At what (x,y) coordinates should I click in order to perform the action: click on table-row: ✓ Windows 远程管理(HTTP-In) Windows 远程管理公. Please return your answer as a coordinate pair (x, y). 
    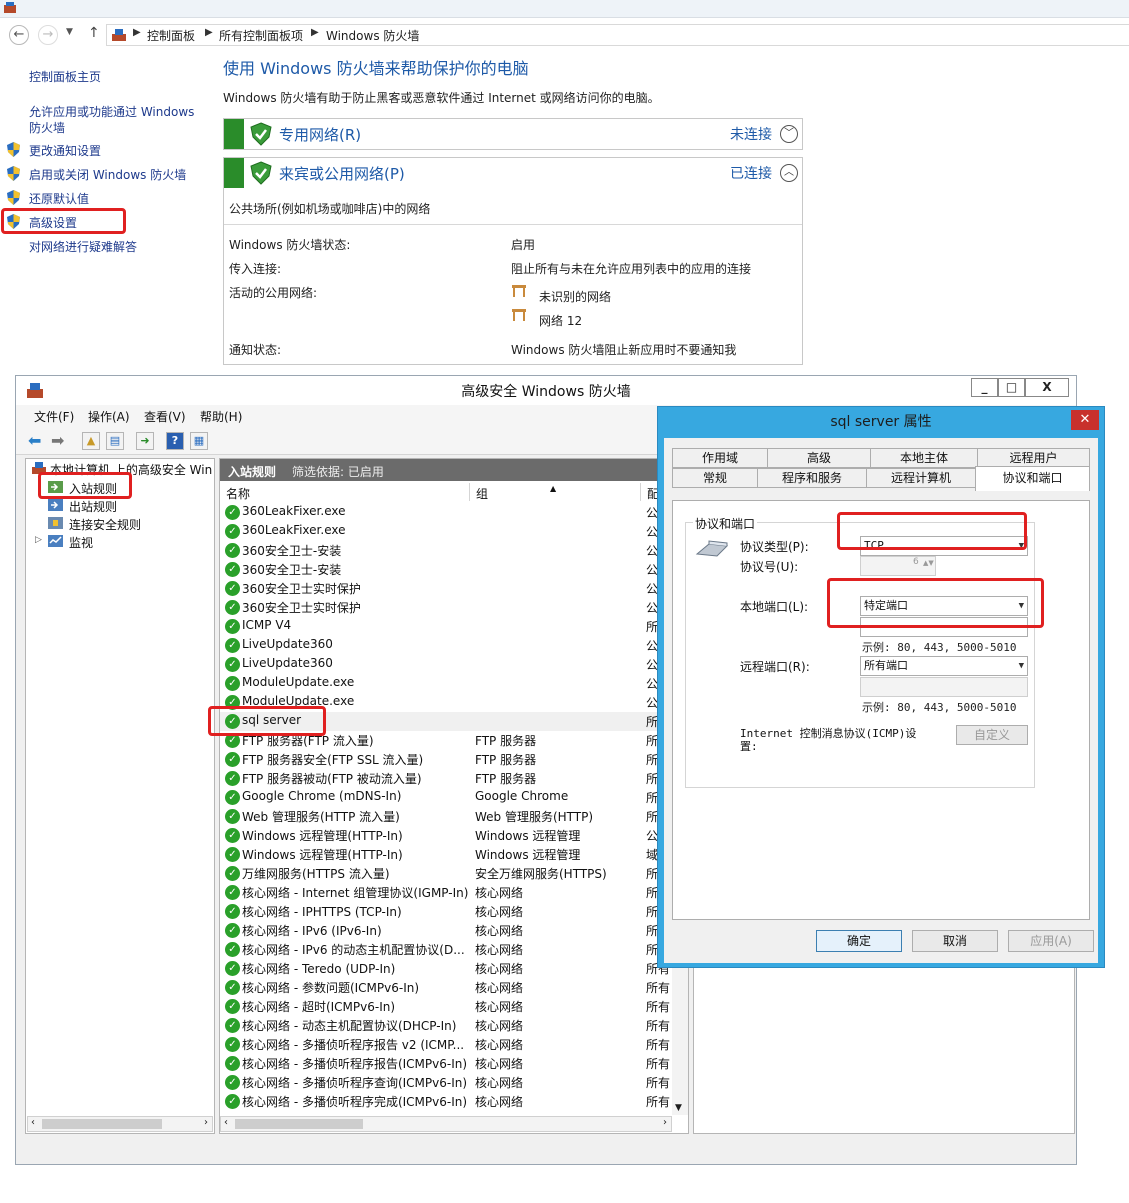
    Looking at the image, I should click on (454, 835).